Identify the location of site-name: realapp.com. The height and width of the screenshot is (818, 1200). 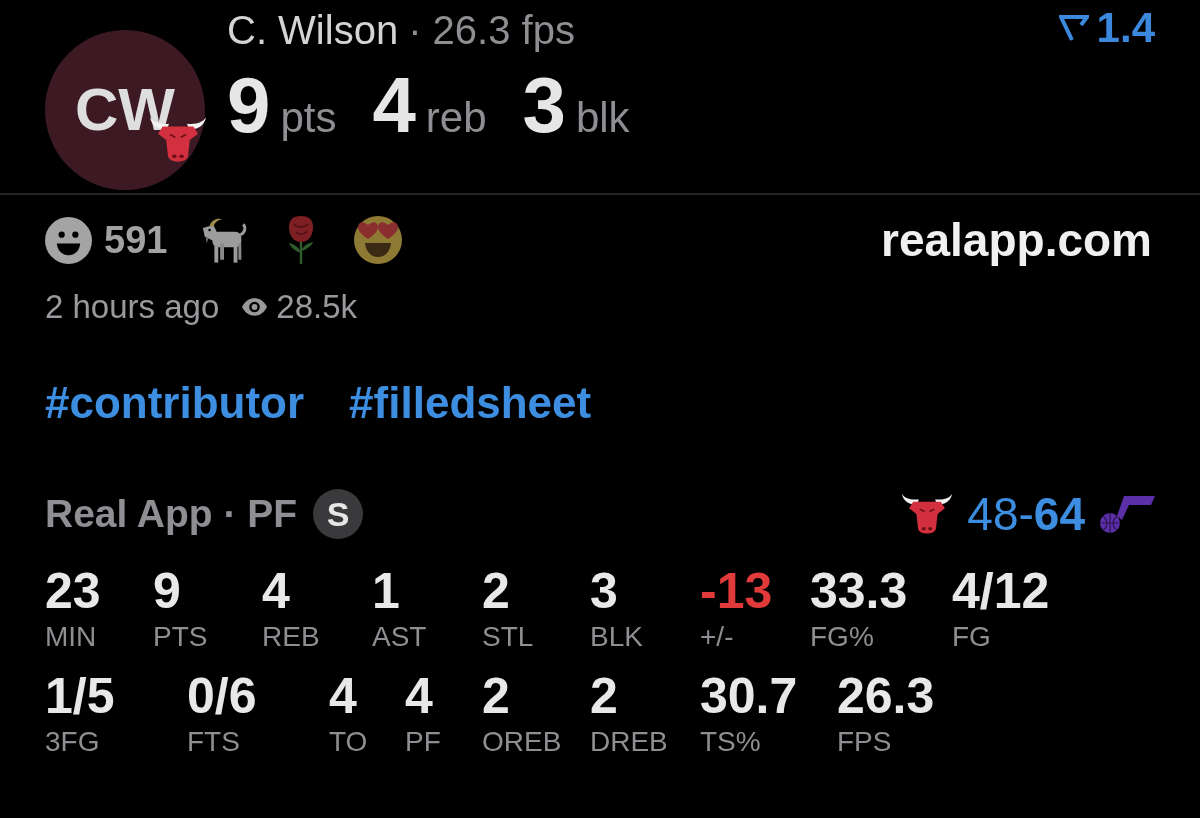
(1016, 240).